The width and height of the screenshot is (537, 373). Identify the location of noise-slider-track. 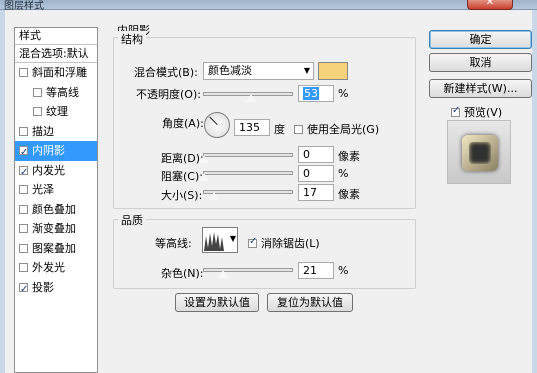
(248, 270).